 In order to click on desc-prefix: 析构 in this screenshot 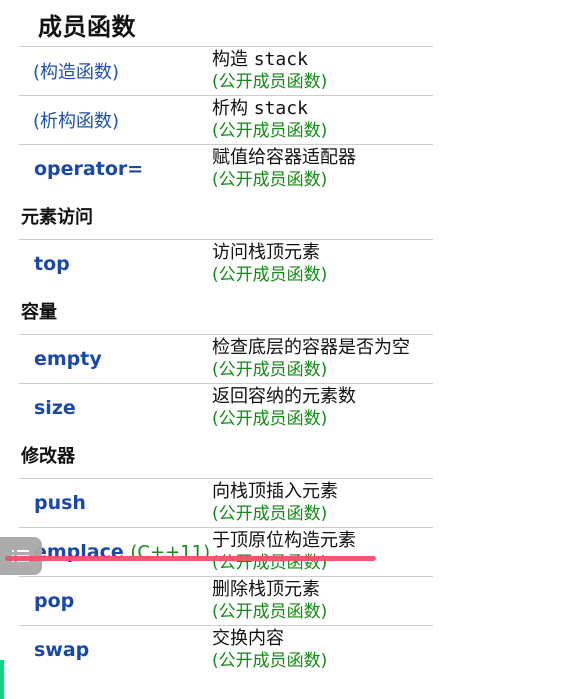, I will do `click(233, 108)`.